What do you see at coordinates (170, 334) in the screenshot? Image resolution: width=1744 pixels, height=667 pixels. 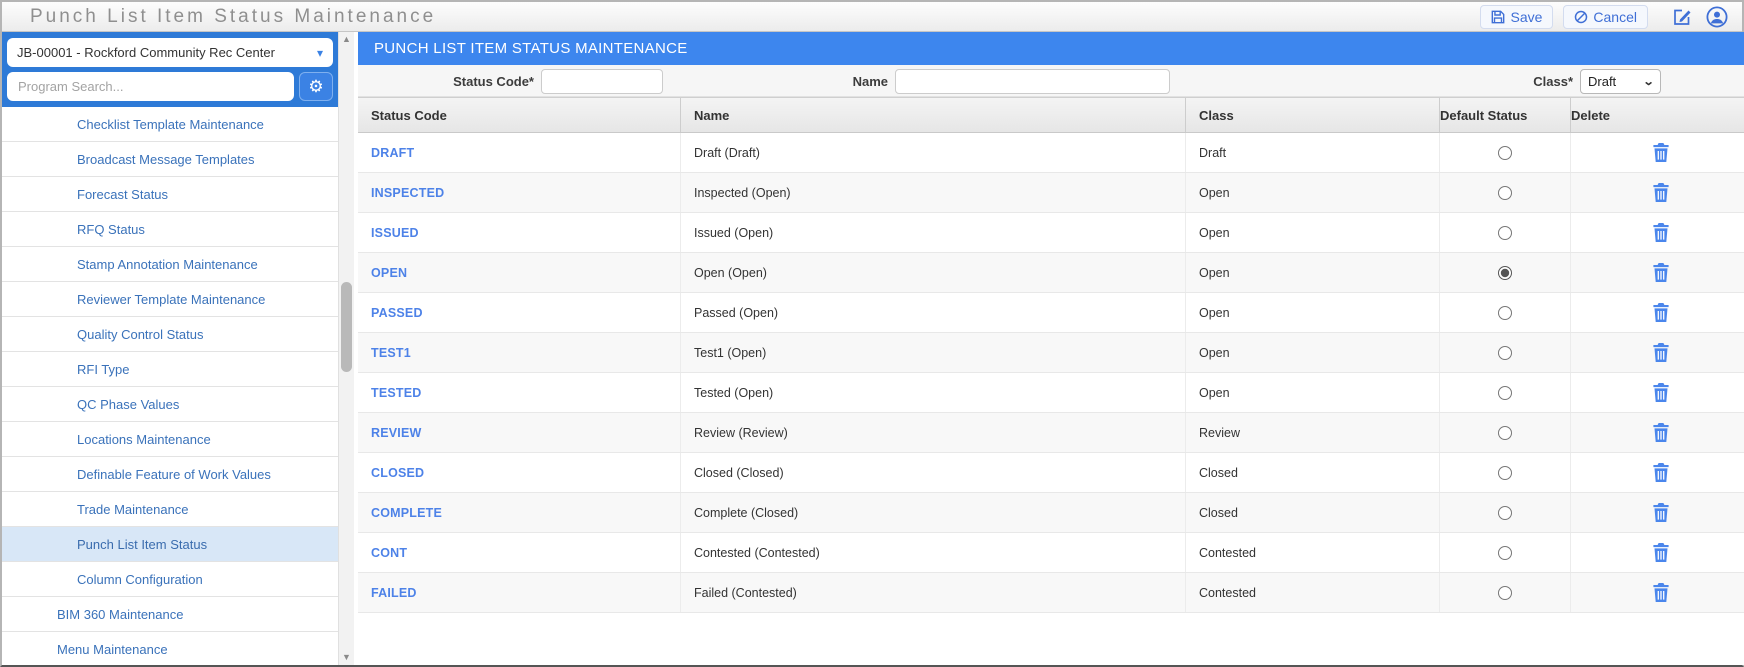 I see `sidebar-item: Quality Control Status` at bounding box center [170, 334].